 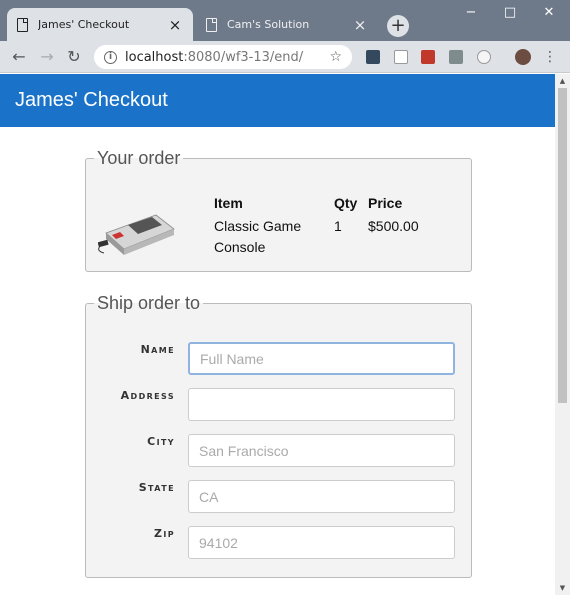 What do you see at coordinates (550, 57) in the screenshot?
I see `menu-icon: ⋮` at bounding box center [550, 57].